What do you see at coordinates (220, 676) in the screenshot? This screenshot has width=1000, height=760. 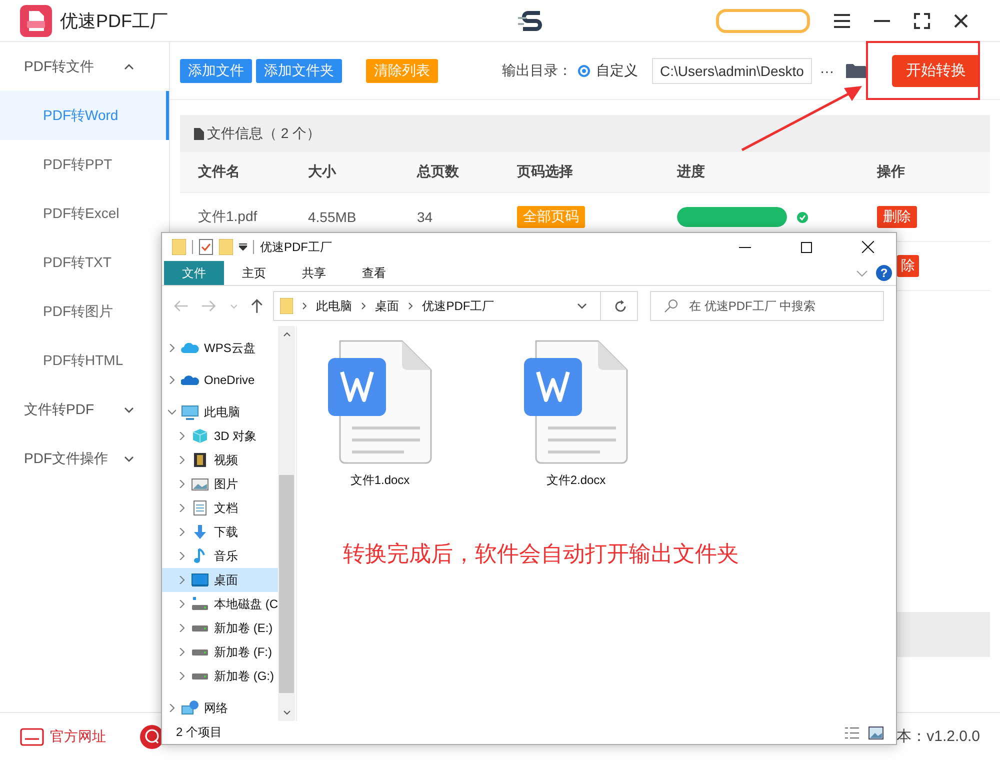 I see `nav-item: 新加卷 (G:)` at bounding box center [220, 676].